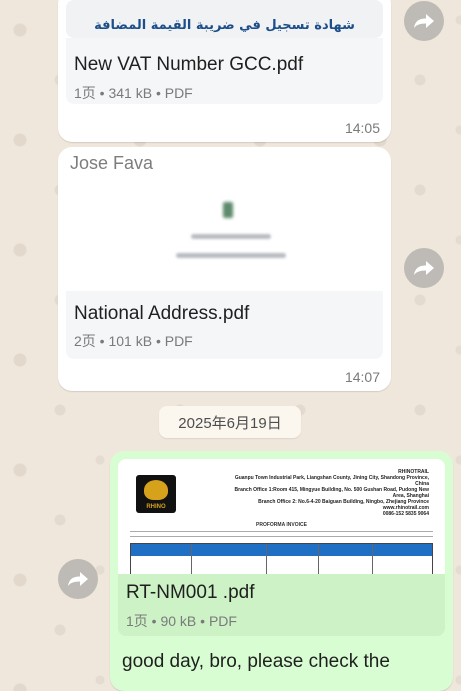 This screenshot has width=461, height=691. I want to click on document-preview, so click(224, 235).